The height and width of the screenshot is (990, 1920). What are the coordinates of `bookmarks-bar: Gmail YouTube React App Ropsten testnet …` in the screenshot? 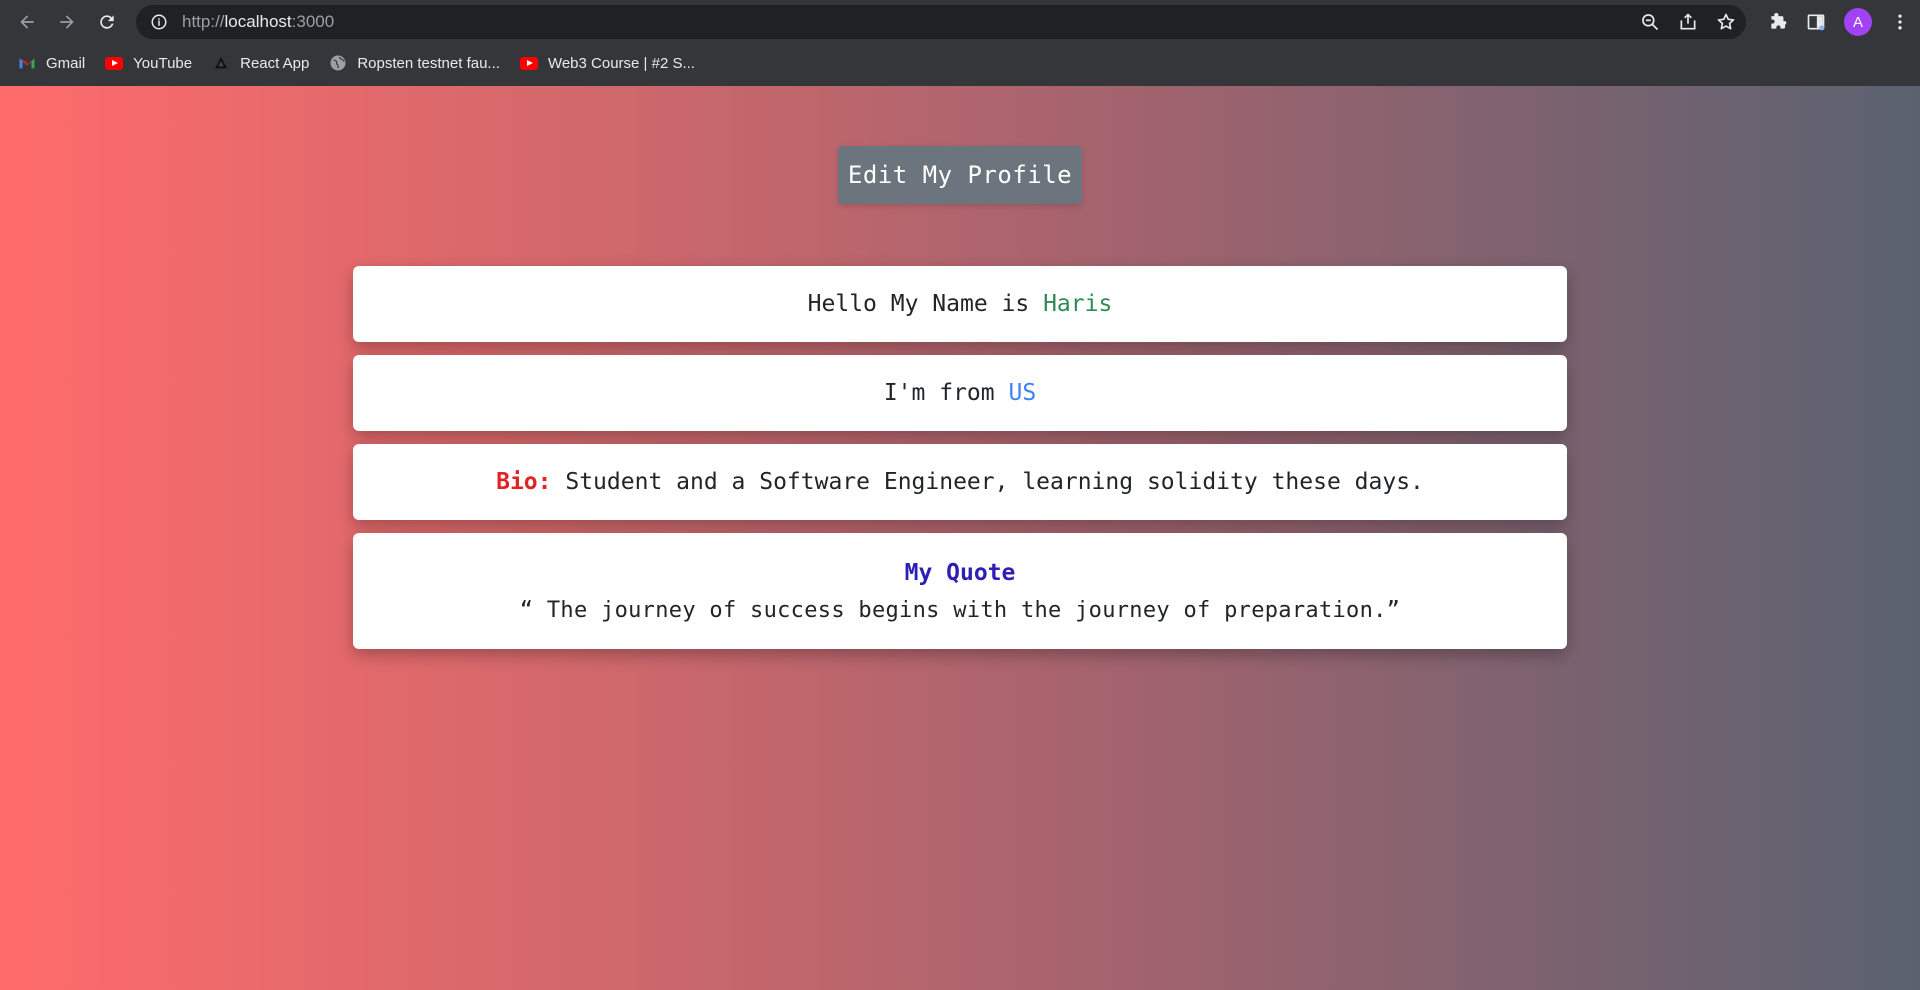 It's located at (960, 63).